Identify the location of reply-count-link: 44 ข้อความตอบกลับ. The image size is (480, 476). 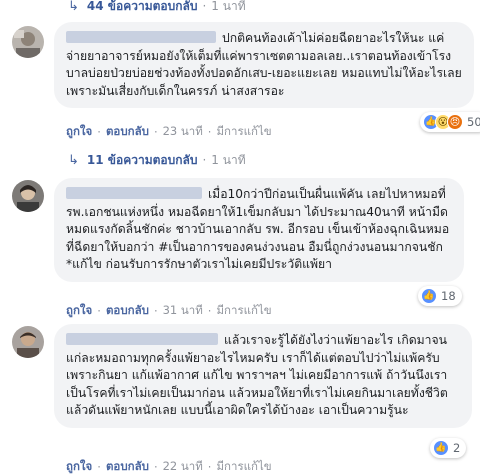
(142, 8).